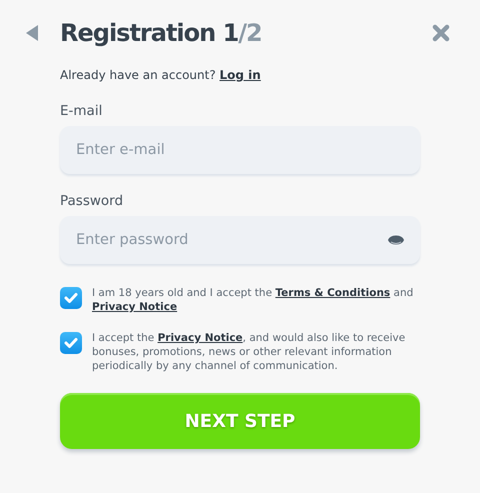 This screenshot has height=493, width=480. I want to click on page-title: Registration 1/2, so click(161, 33).